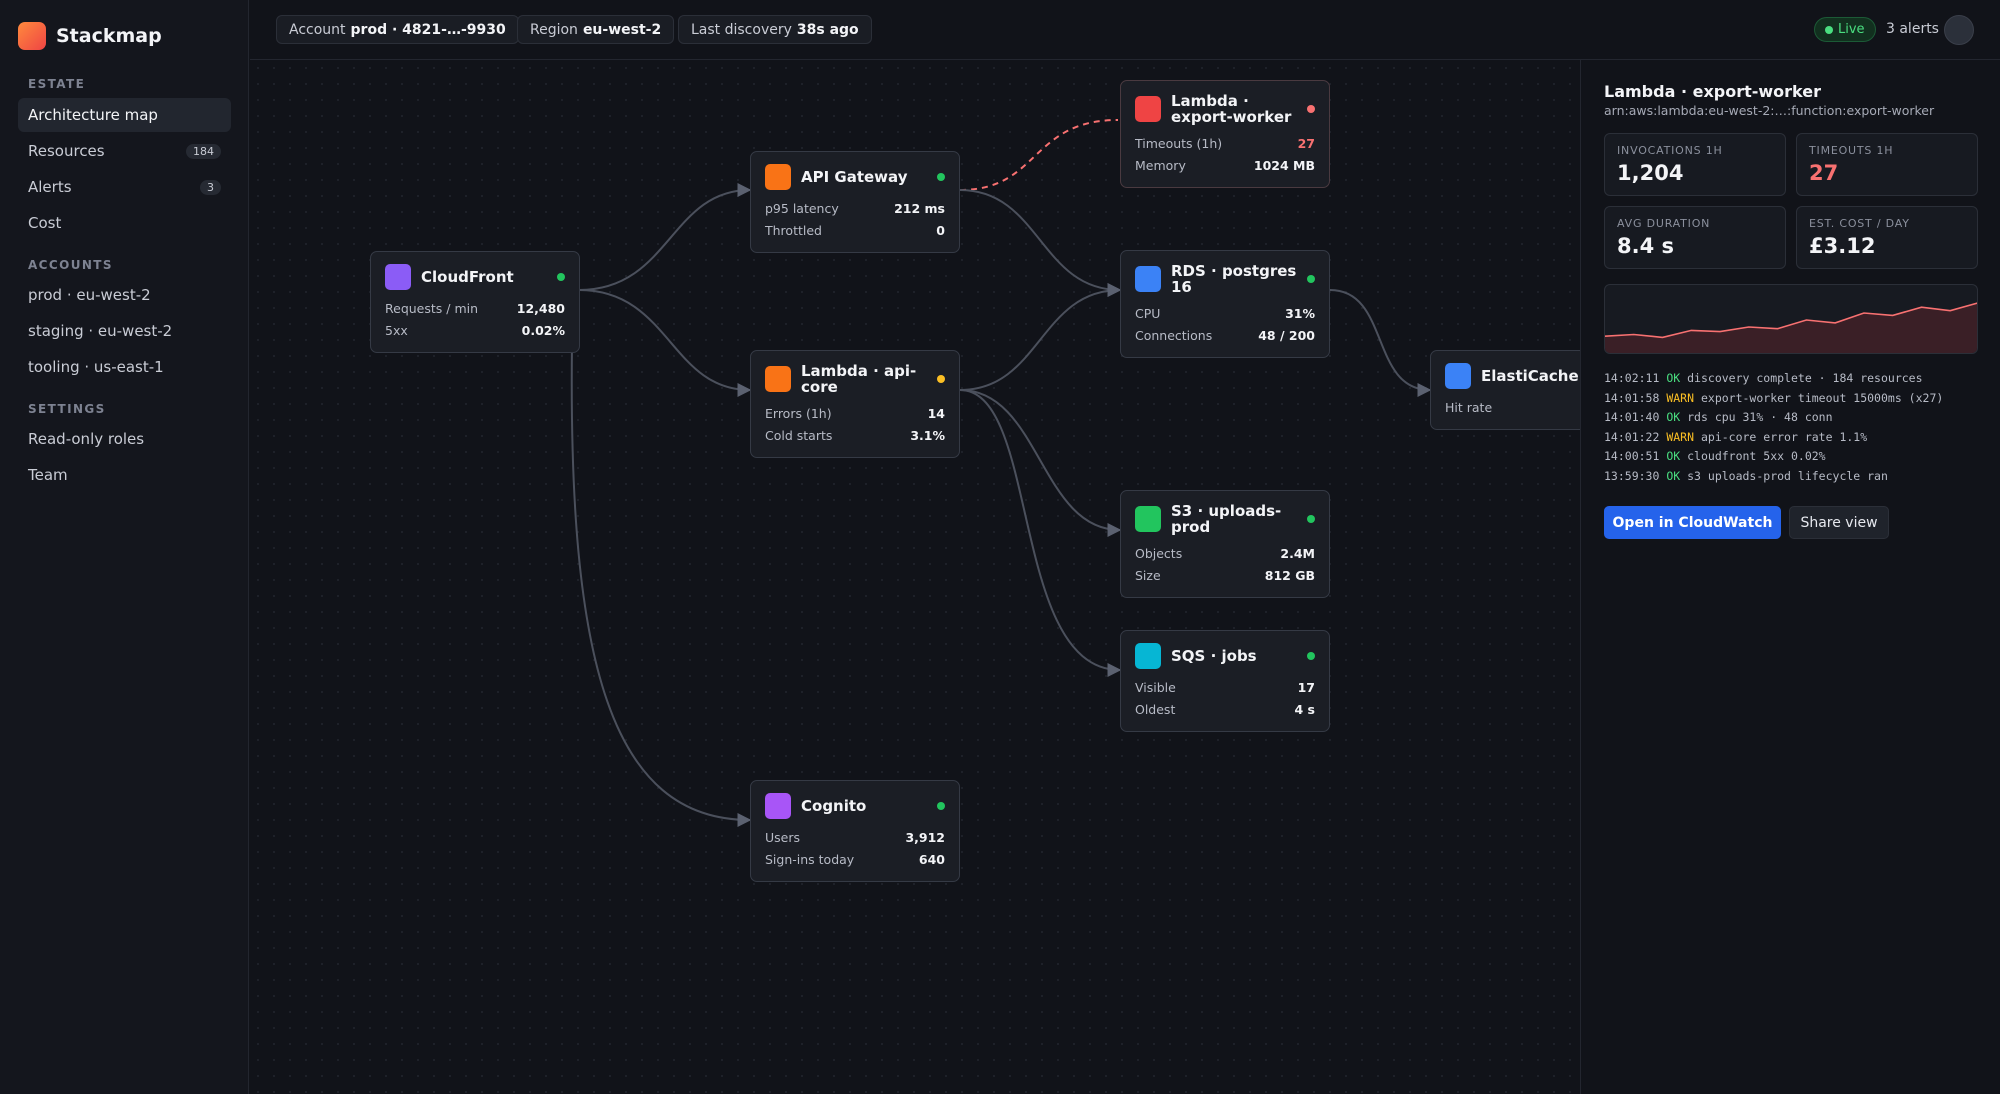 This screenshot has height=1094, width=2000. What do you see at coordinates (798, 413) in the screenshot?
I see `metric-label: Errors (1h)` at bounding box center [798, 413].